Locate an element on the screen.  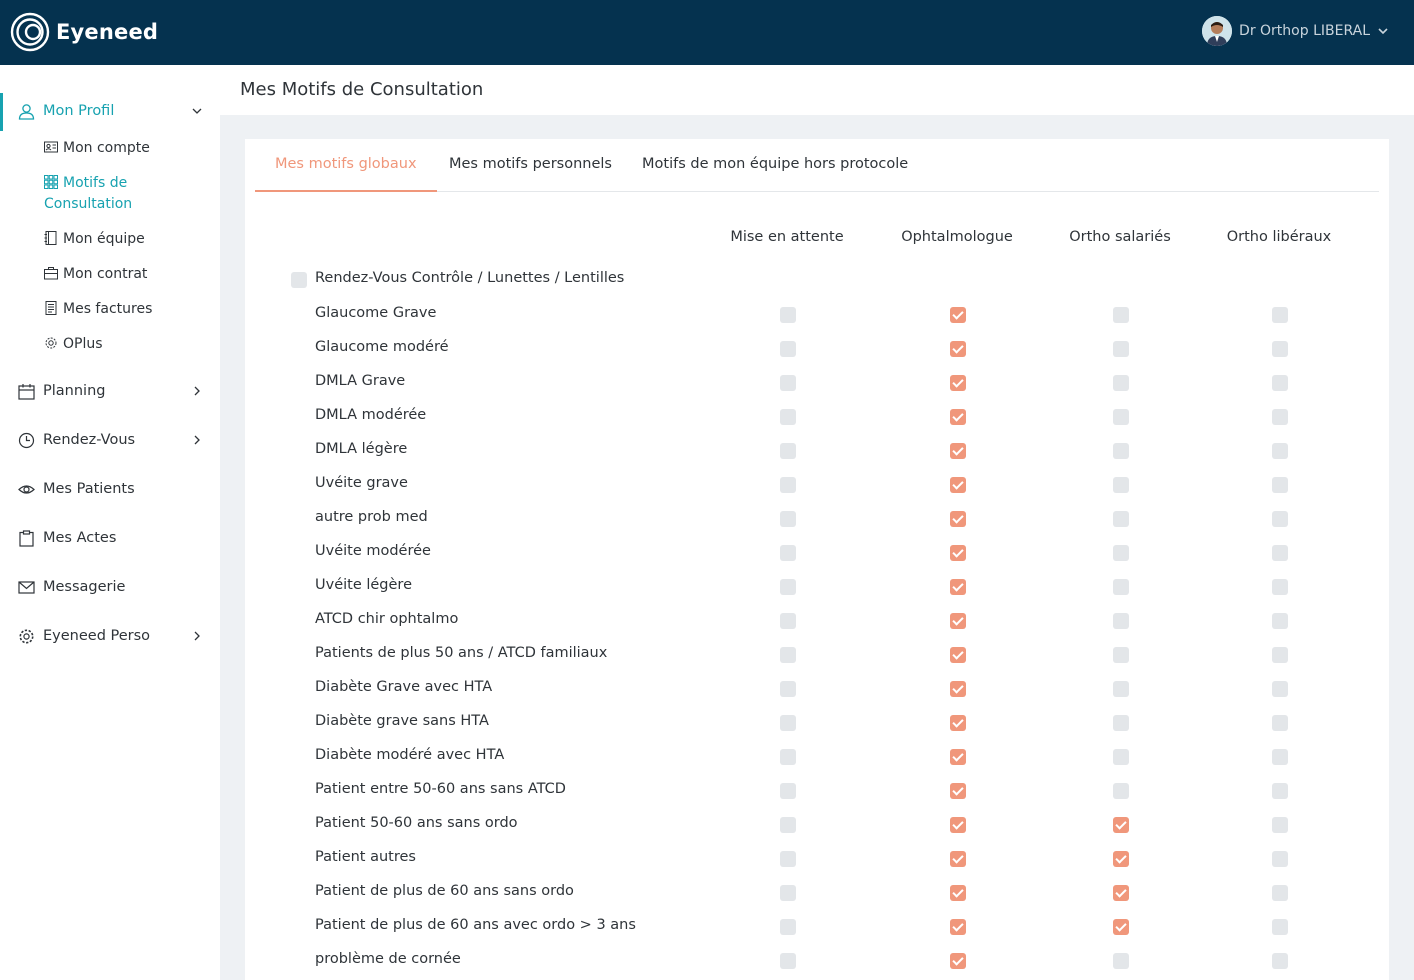
sidebar-item-planning: Planning is located at coordinates (110, 391).